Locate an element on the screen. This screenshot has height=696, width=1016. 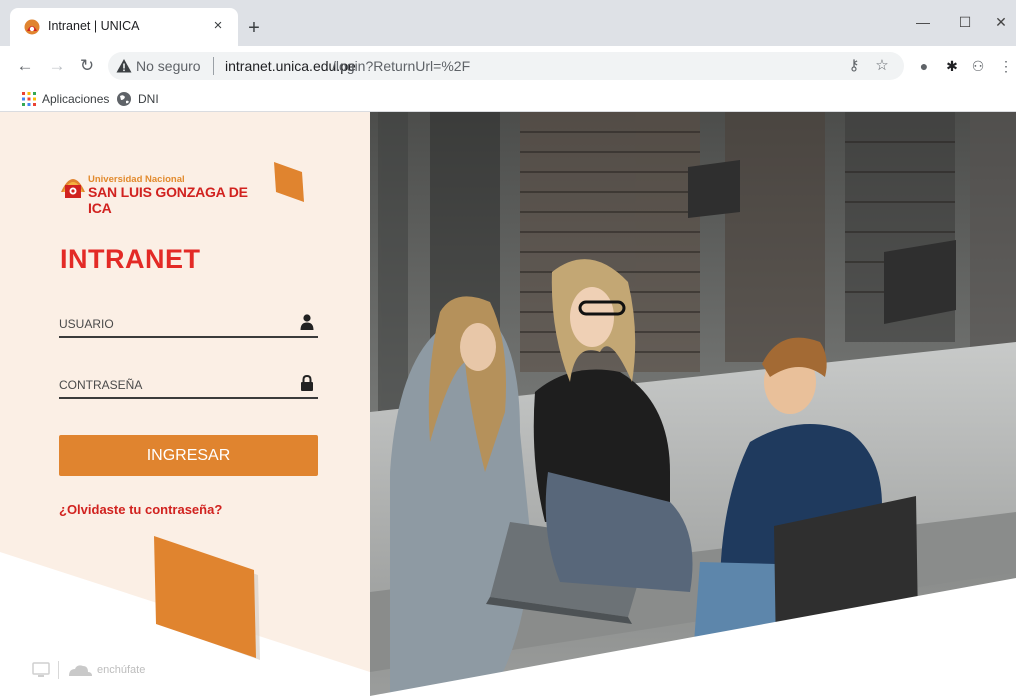
browser-tab-active: Intranet | UNICA × is located at coordinates (124, 27).